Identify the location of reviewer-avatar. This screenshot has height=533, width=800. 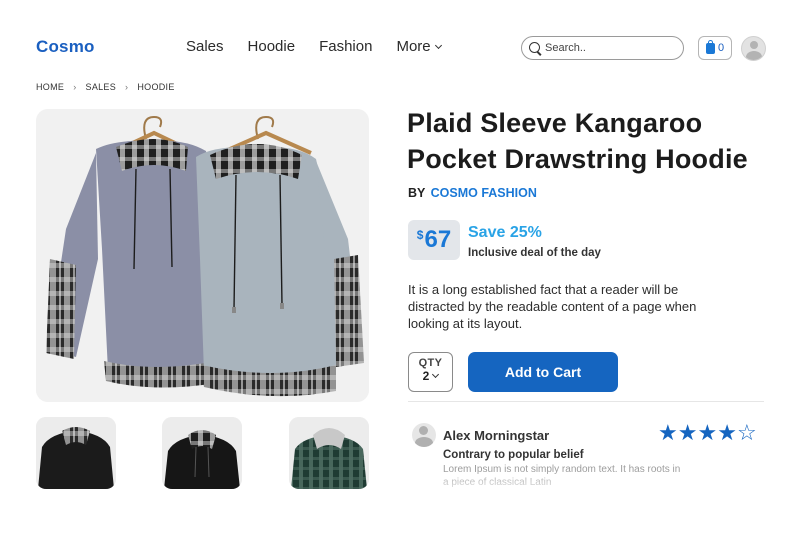
(424, 435).